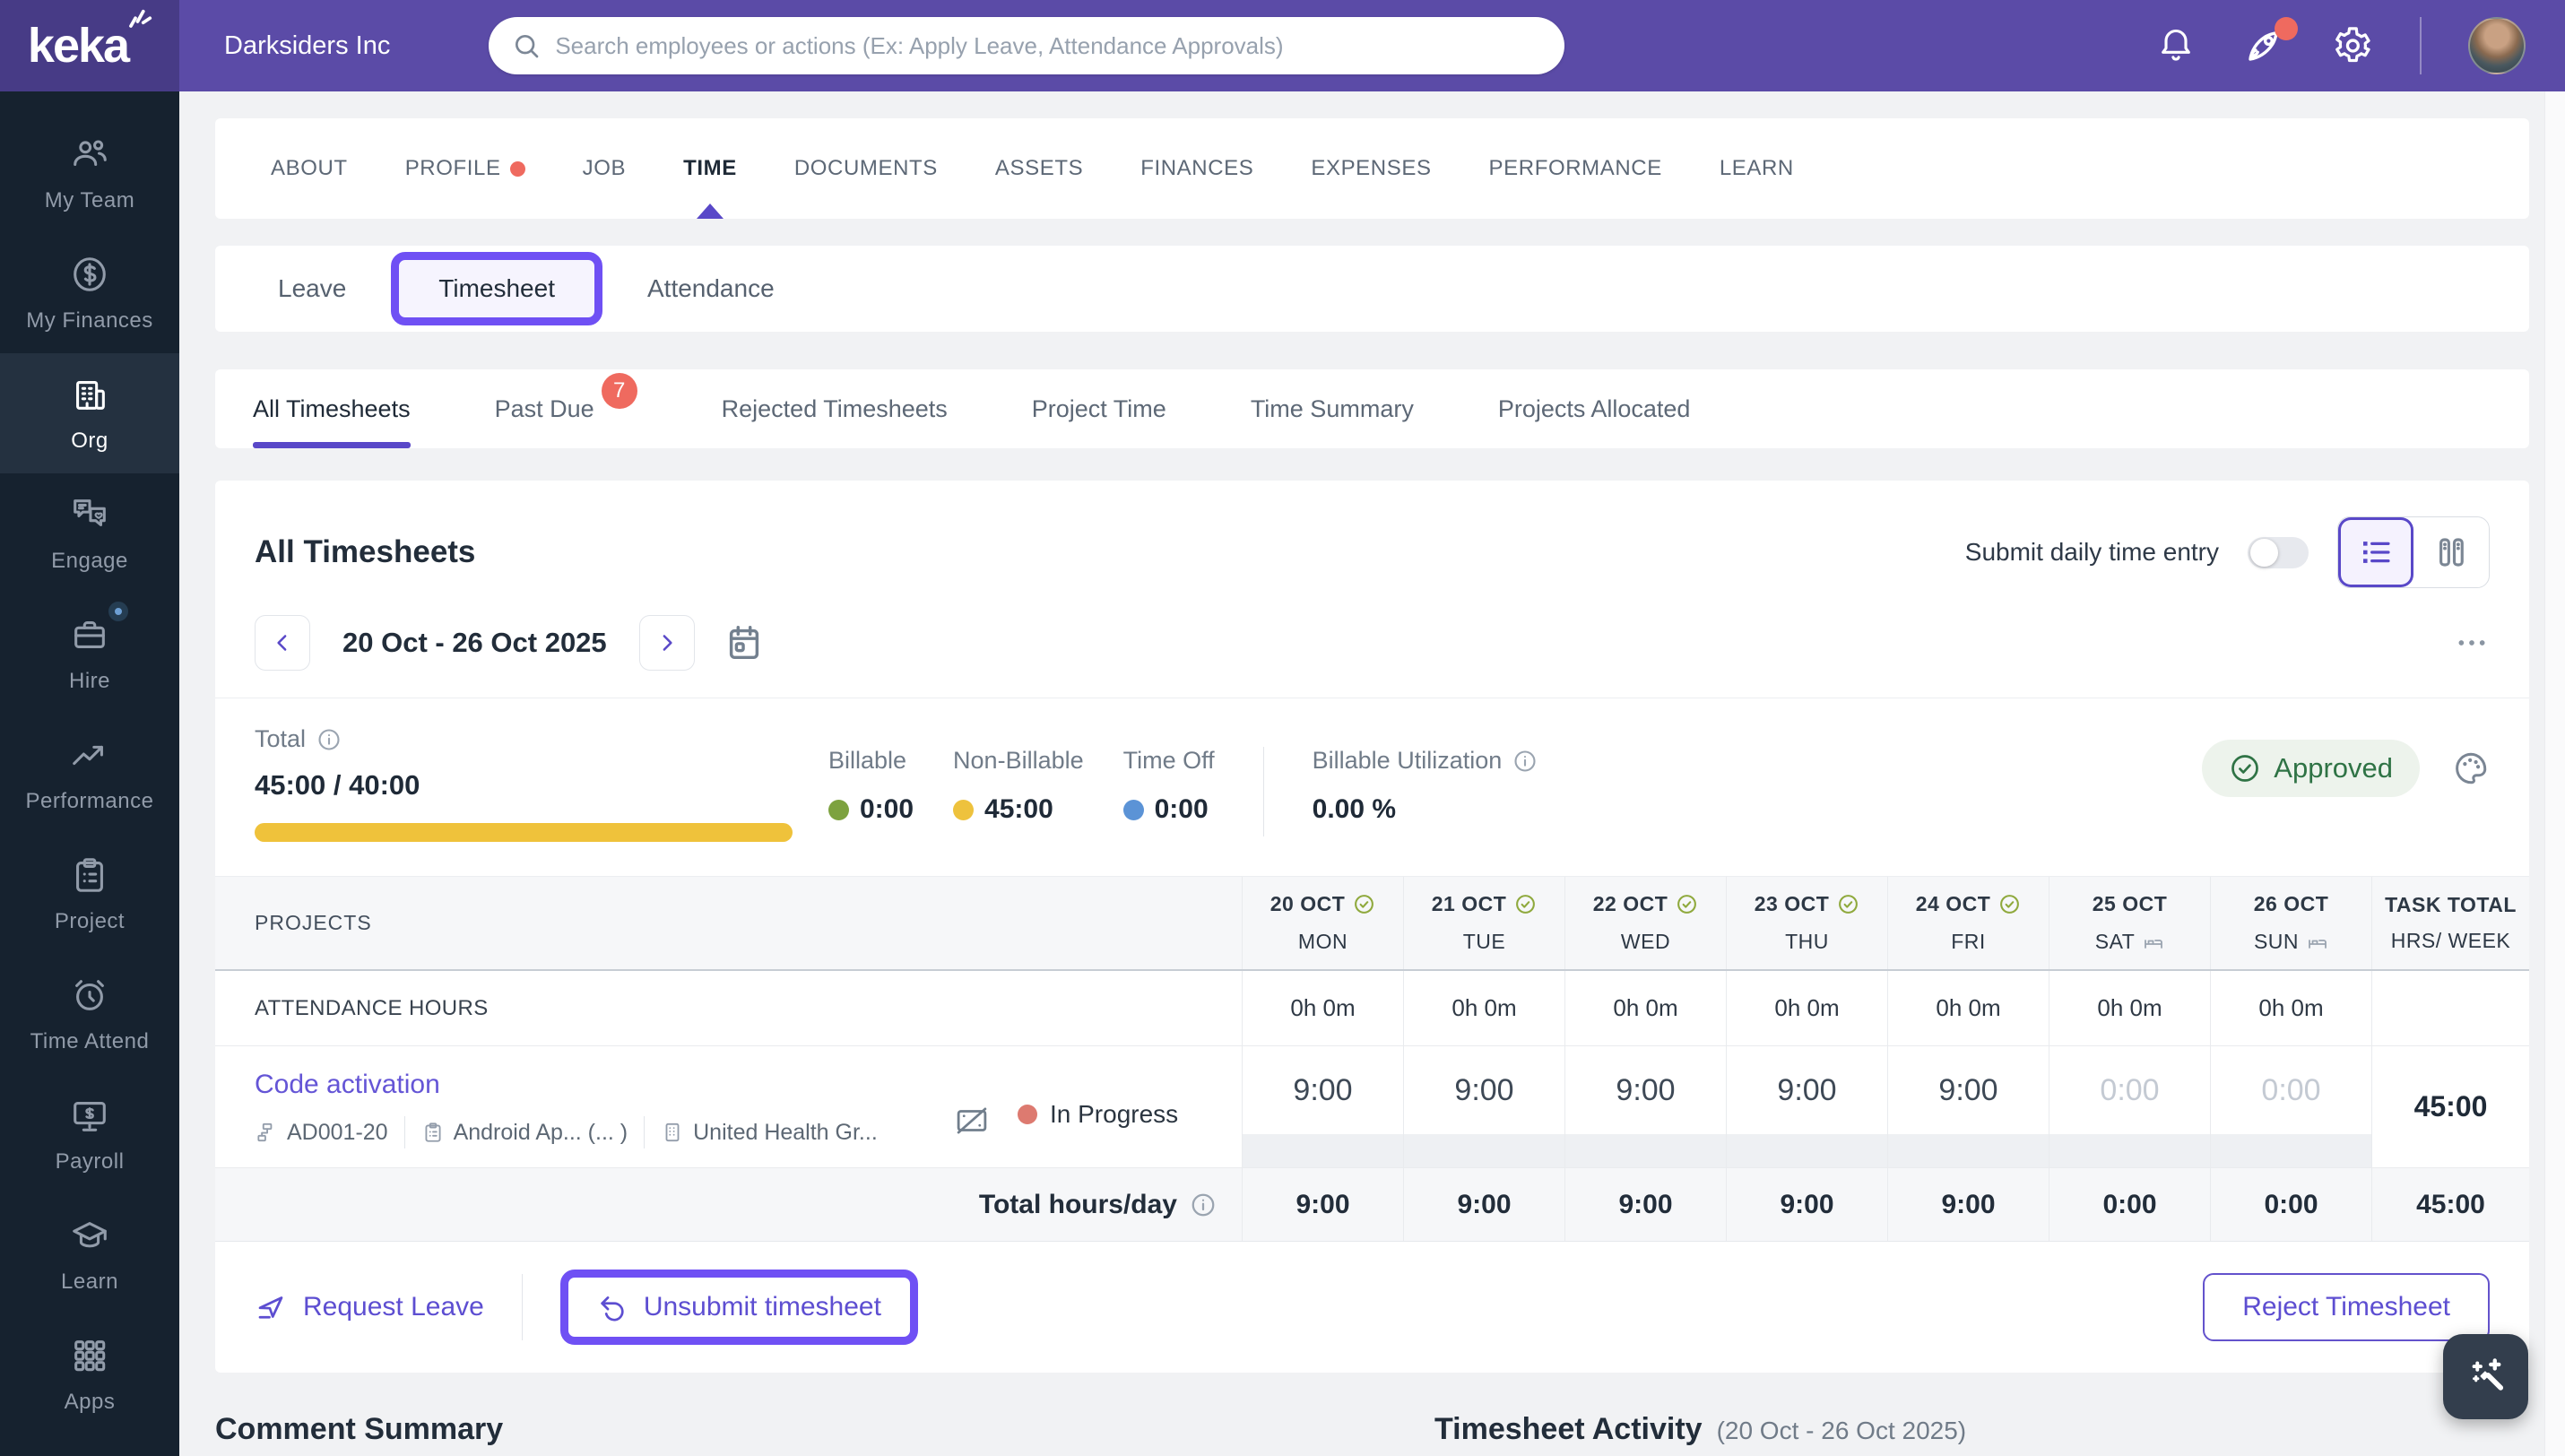  I want to click on approved-check-icon, so click(2245, 768).